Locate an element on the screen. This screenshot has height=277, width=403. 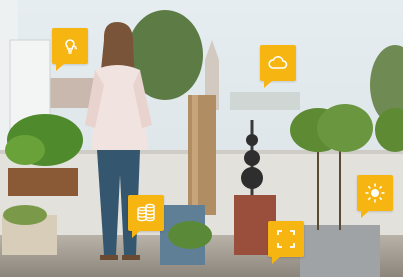
coins-callout is located at coordinates (146, 216).